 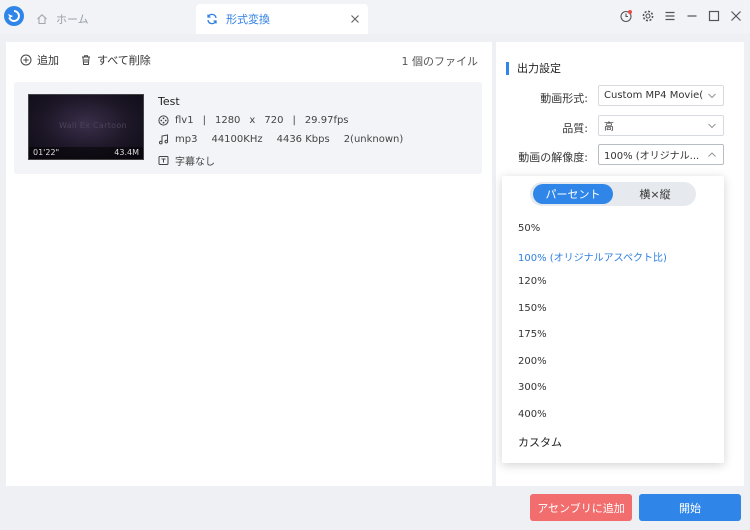 I want to click on file-name: Test, so click(x=169, y=101).